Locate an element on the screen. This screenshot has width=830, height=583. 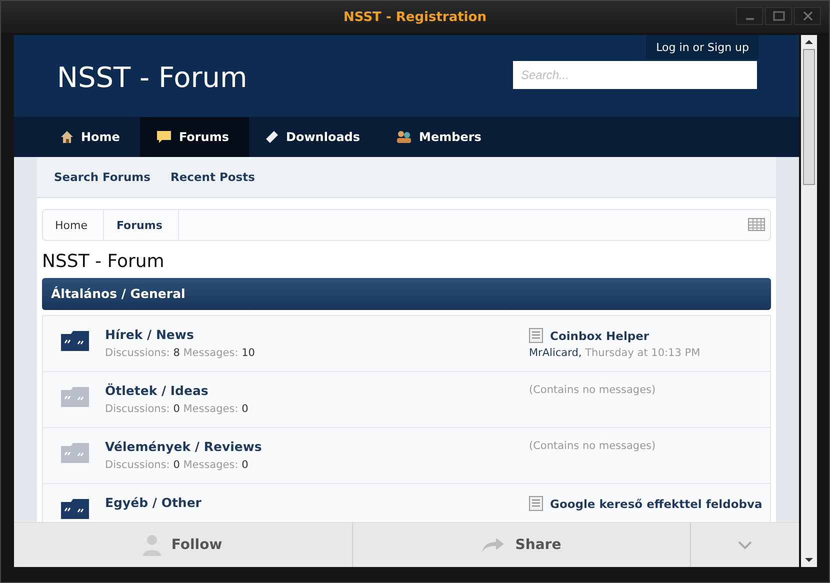
minimize-button is located at coordinates (749, 16).